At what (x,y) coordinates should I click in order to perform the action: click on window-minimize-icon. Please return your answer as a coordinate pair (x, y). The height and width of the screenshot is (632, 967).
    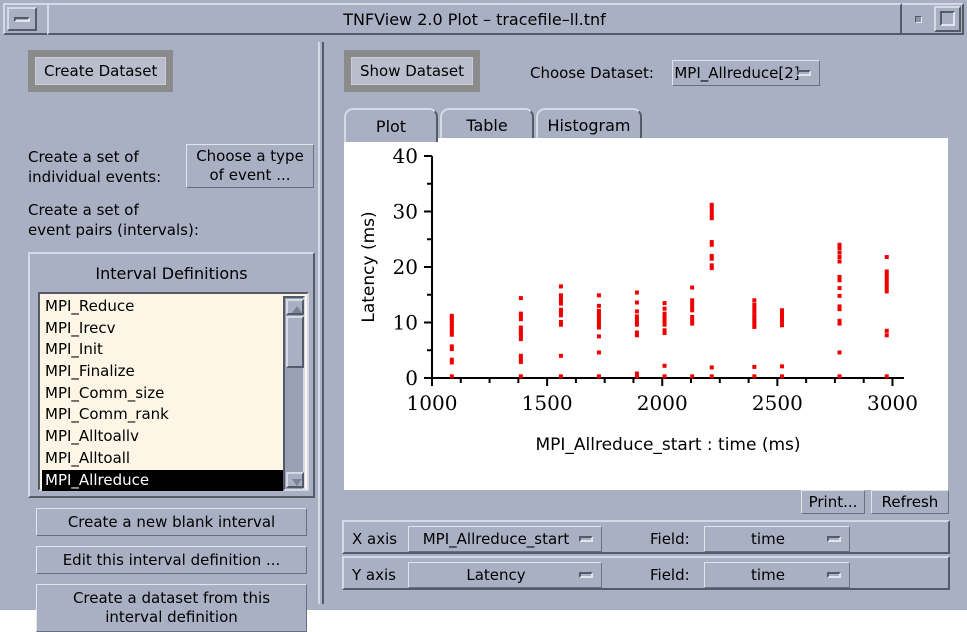
    Looking at the image, I should click on (22, 19).